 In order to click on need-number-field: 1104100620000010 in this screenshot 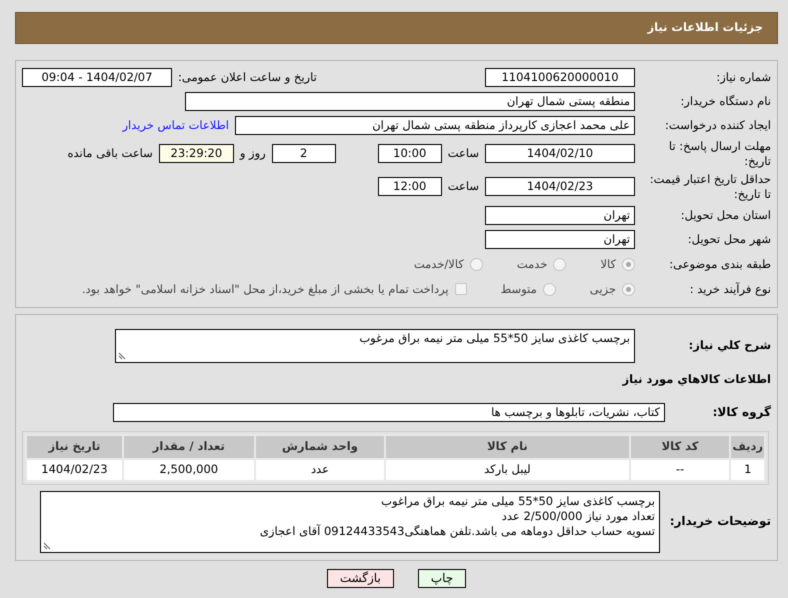, I will do `click(560, 77)`.